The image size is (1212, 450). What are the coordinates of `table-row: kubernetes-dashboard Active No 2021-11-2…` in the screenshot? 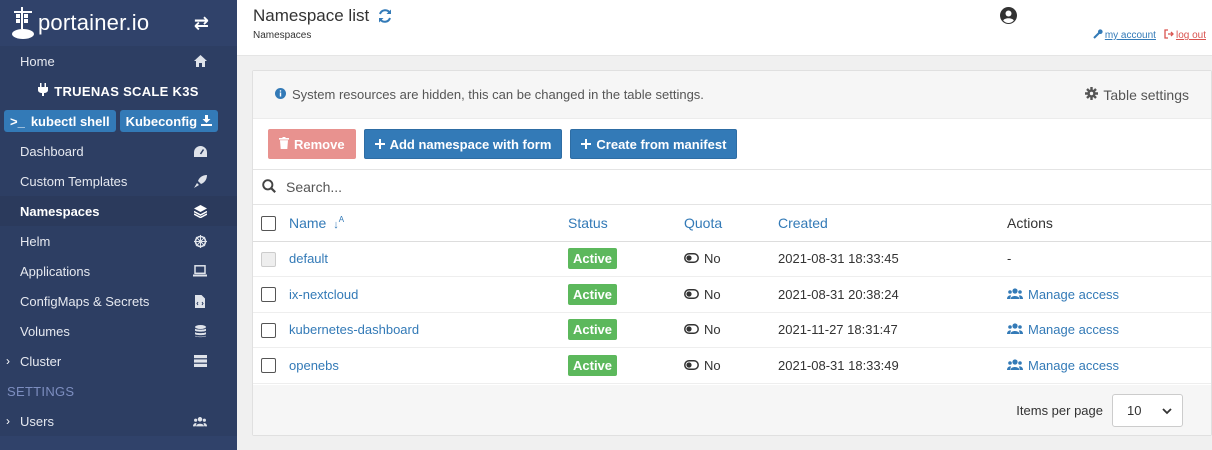 It's located at (732, 330).